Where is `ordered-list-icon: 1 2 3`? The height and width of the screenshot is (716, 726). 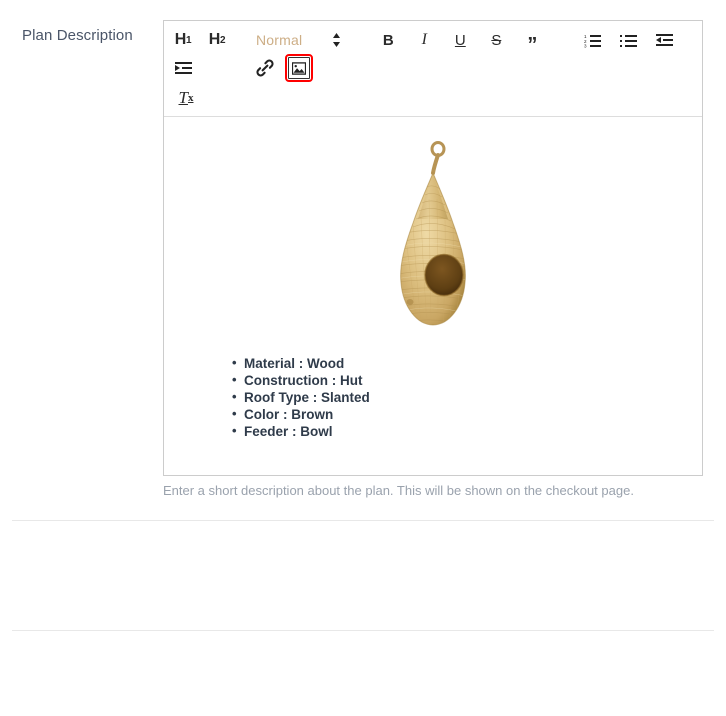 ordered-list-icon: 1 2 3 is located at coordinates (592, 40).